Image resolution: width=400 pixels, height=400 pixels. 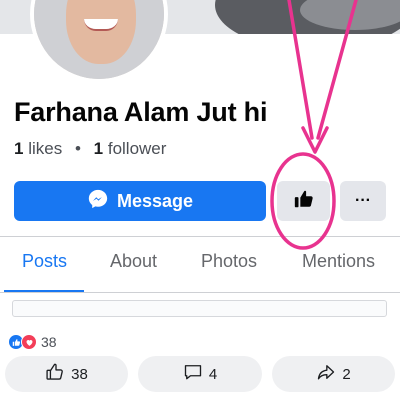 I want to click on reactions-summary: 38, so click(x=32, y=342).